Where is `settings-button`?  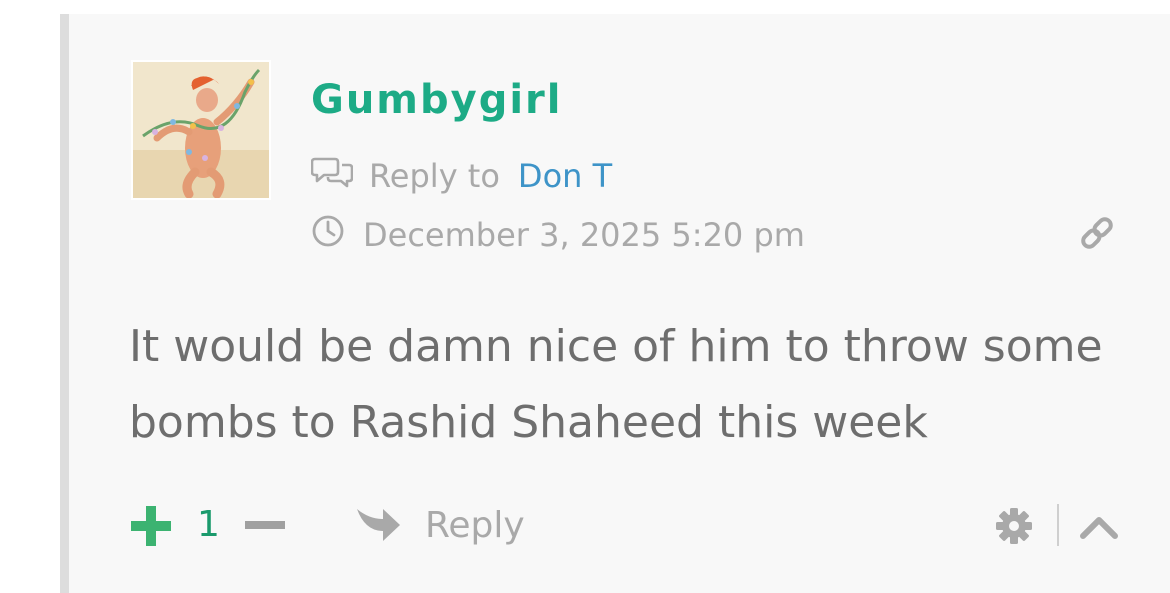
settings-button is located at coordinates (1014, 526).